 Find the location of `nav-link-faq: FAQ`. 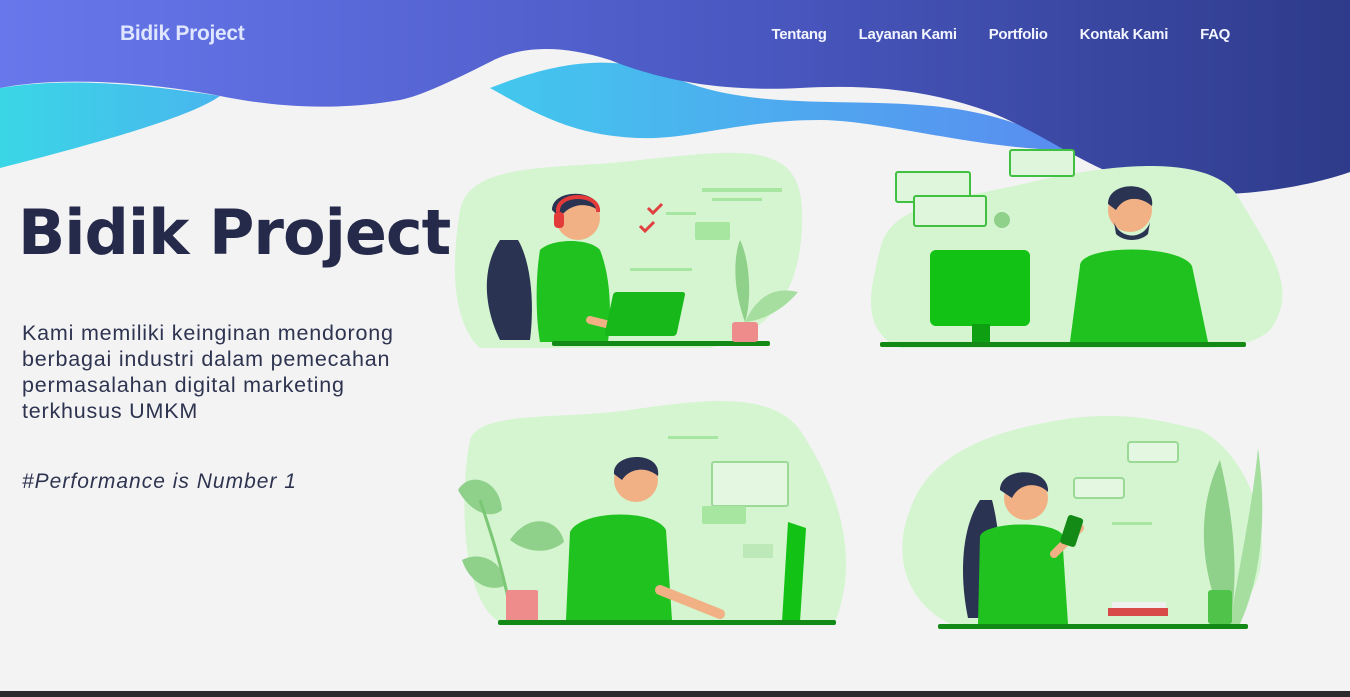

nav-link-faq: FAQ is located at coordinates (1215, 34).